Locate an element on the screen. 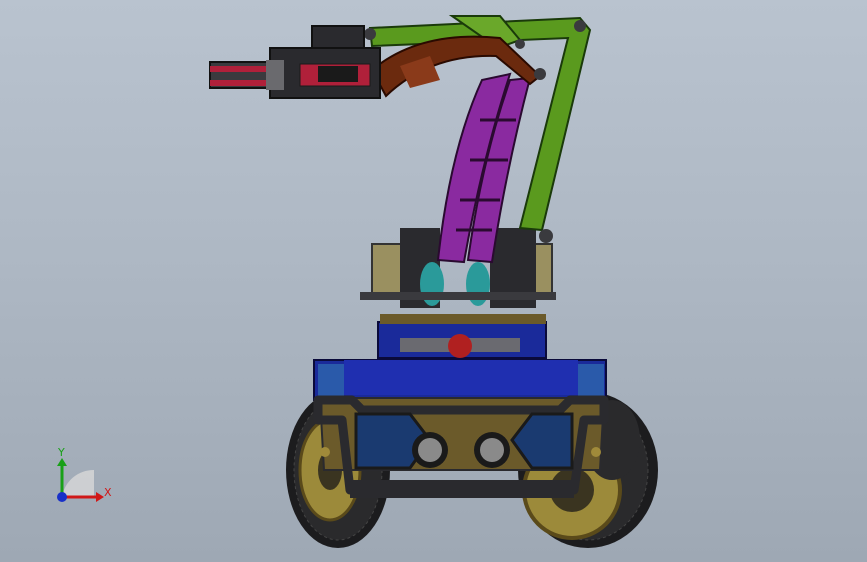 This screenshot has height=562, width=867. x-axis-label: X is located at coordinates (108, 492).